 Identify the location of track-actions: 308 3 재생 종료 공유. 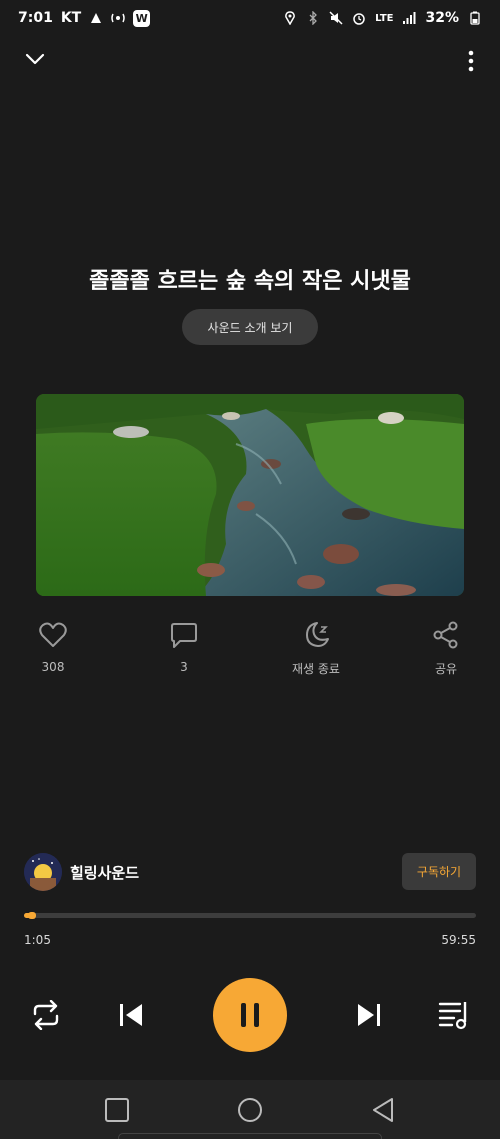
(250, 650).